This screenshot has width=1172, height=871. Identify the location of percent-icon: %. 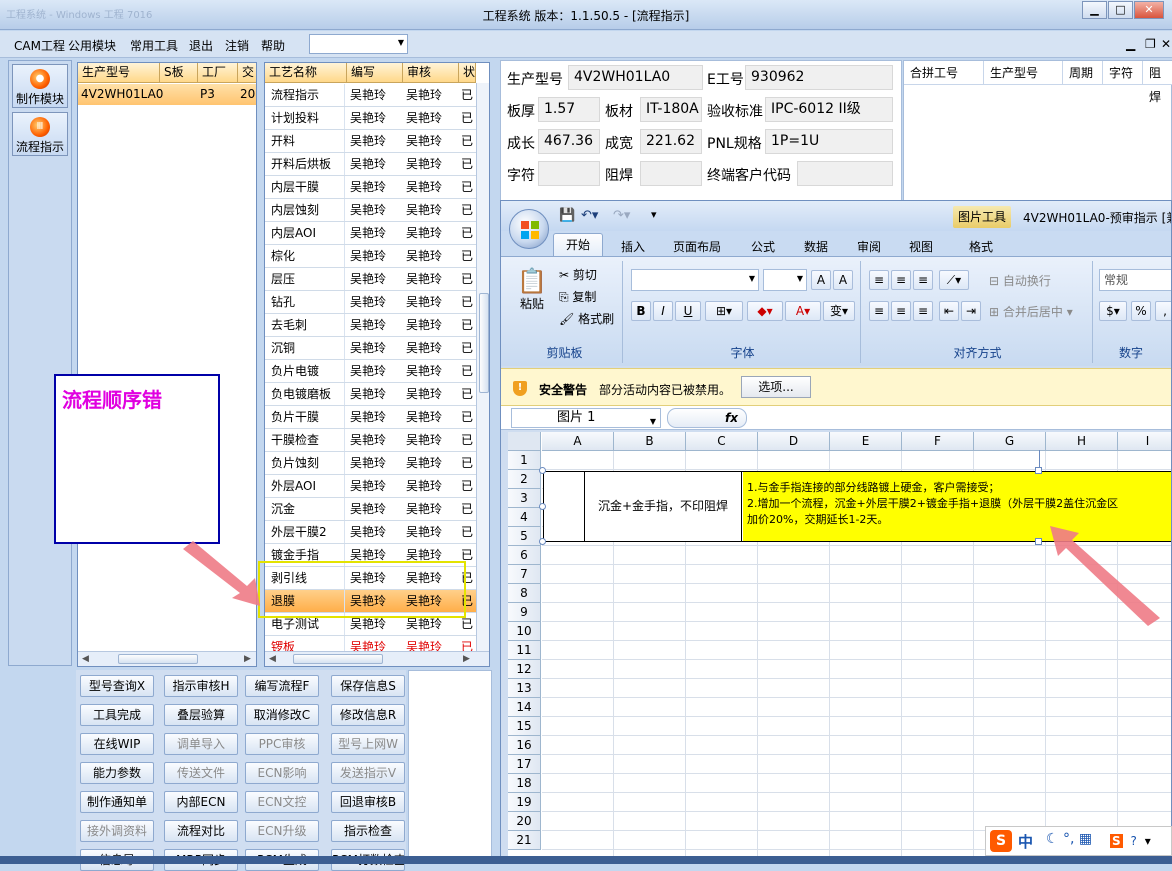
(1141, 311).